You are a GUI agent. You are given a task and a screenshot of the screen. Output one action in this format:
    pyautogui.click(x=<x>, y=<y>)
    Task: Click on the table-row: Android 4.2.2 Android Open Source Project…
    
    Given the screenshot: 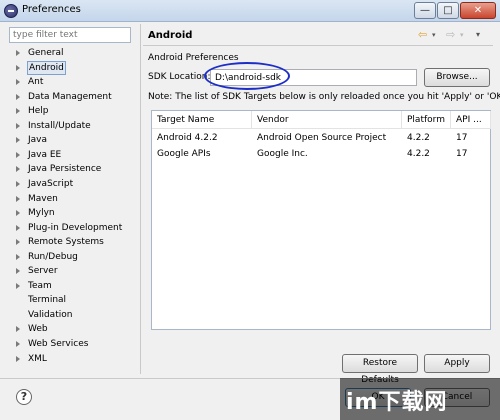 What is the action you would take?
    pyautogui.click(x=321, y=138)
    